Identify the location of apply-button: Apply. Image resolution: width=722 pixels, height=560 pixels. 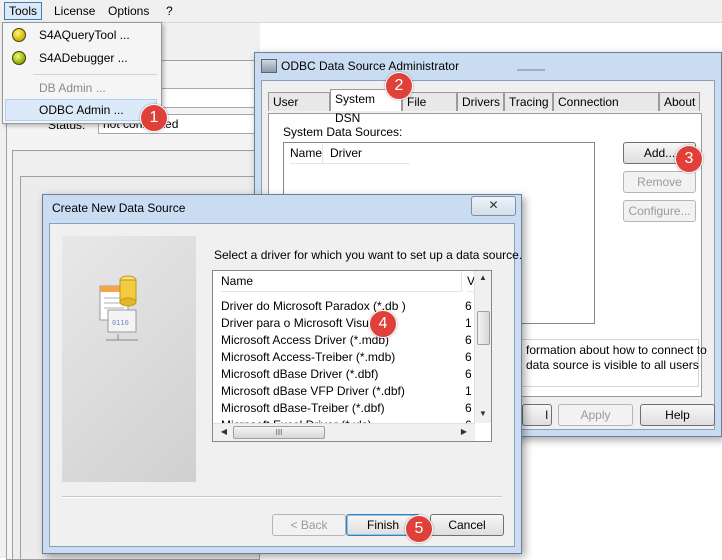
(595, 415).